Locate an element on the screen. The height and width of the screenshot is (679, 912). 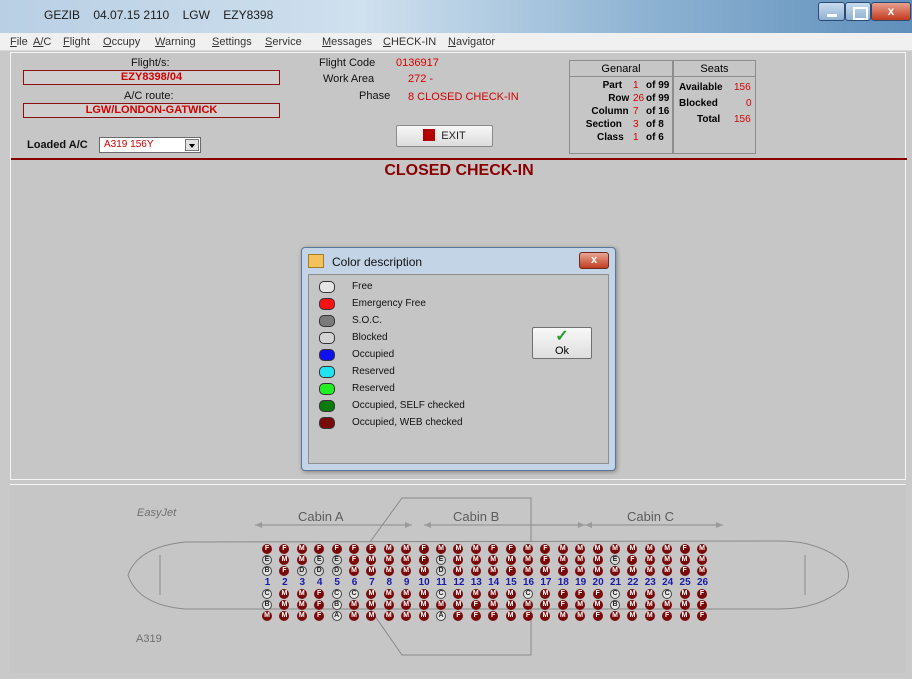
menu-file: File is located at coordinates (19, 42).